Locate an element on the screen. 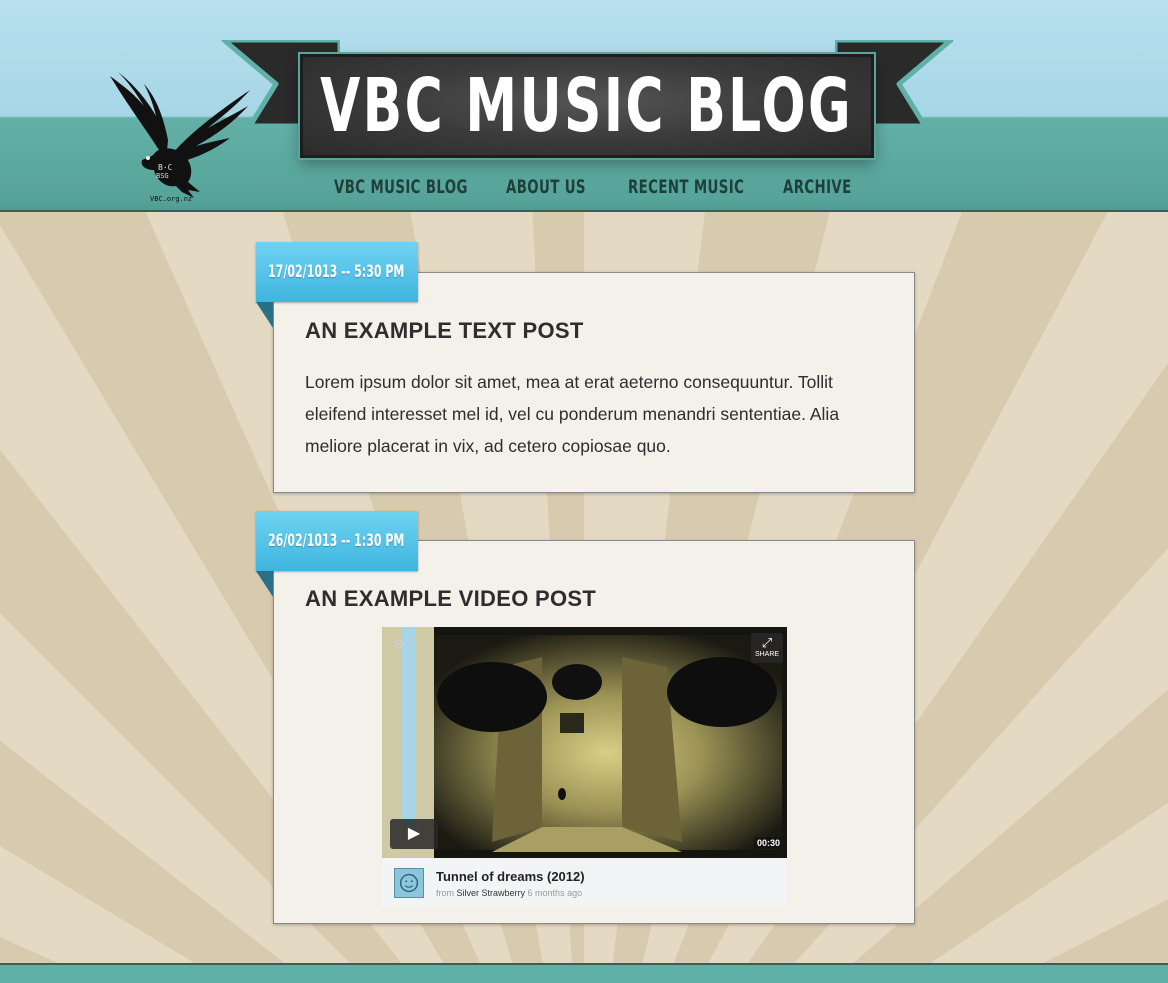 The width and height of the screenshot is (1168, 983). share-label: SHARE is located at coordinates (767, 654).